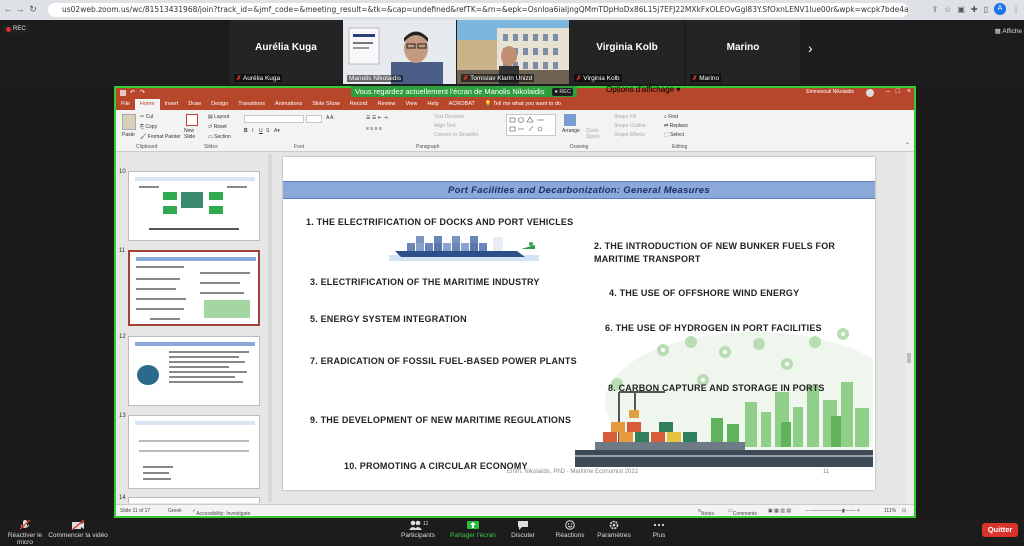 The image size is (1024, 546). What do you see at coordinates (706, 512) in the screenshot?
I see `notes-button: ≡ Notes` at bounding box center [706, 512].